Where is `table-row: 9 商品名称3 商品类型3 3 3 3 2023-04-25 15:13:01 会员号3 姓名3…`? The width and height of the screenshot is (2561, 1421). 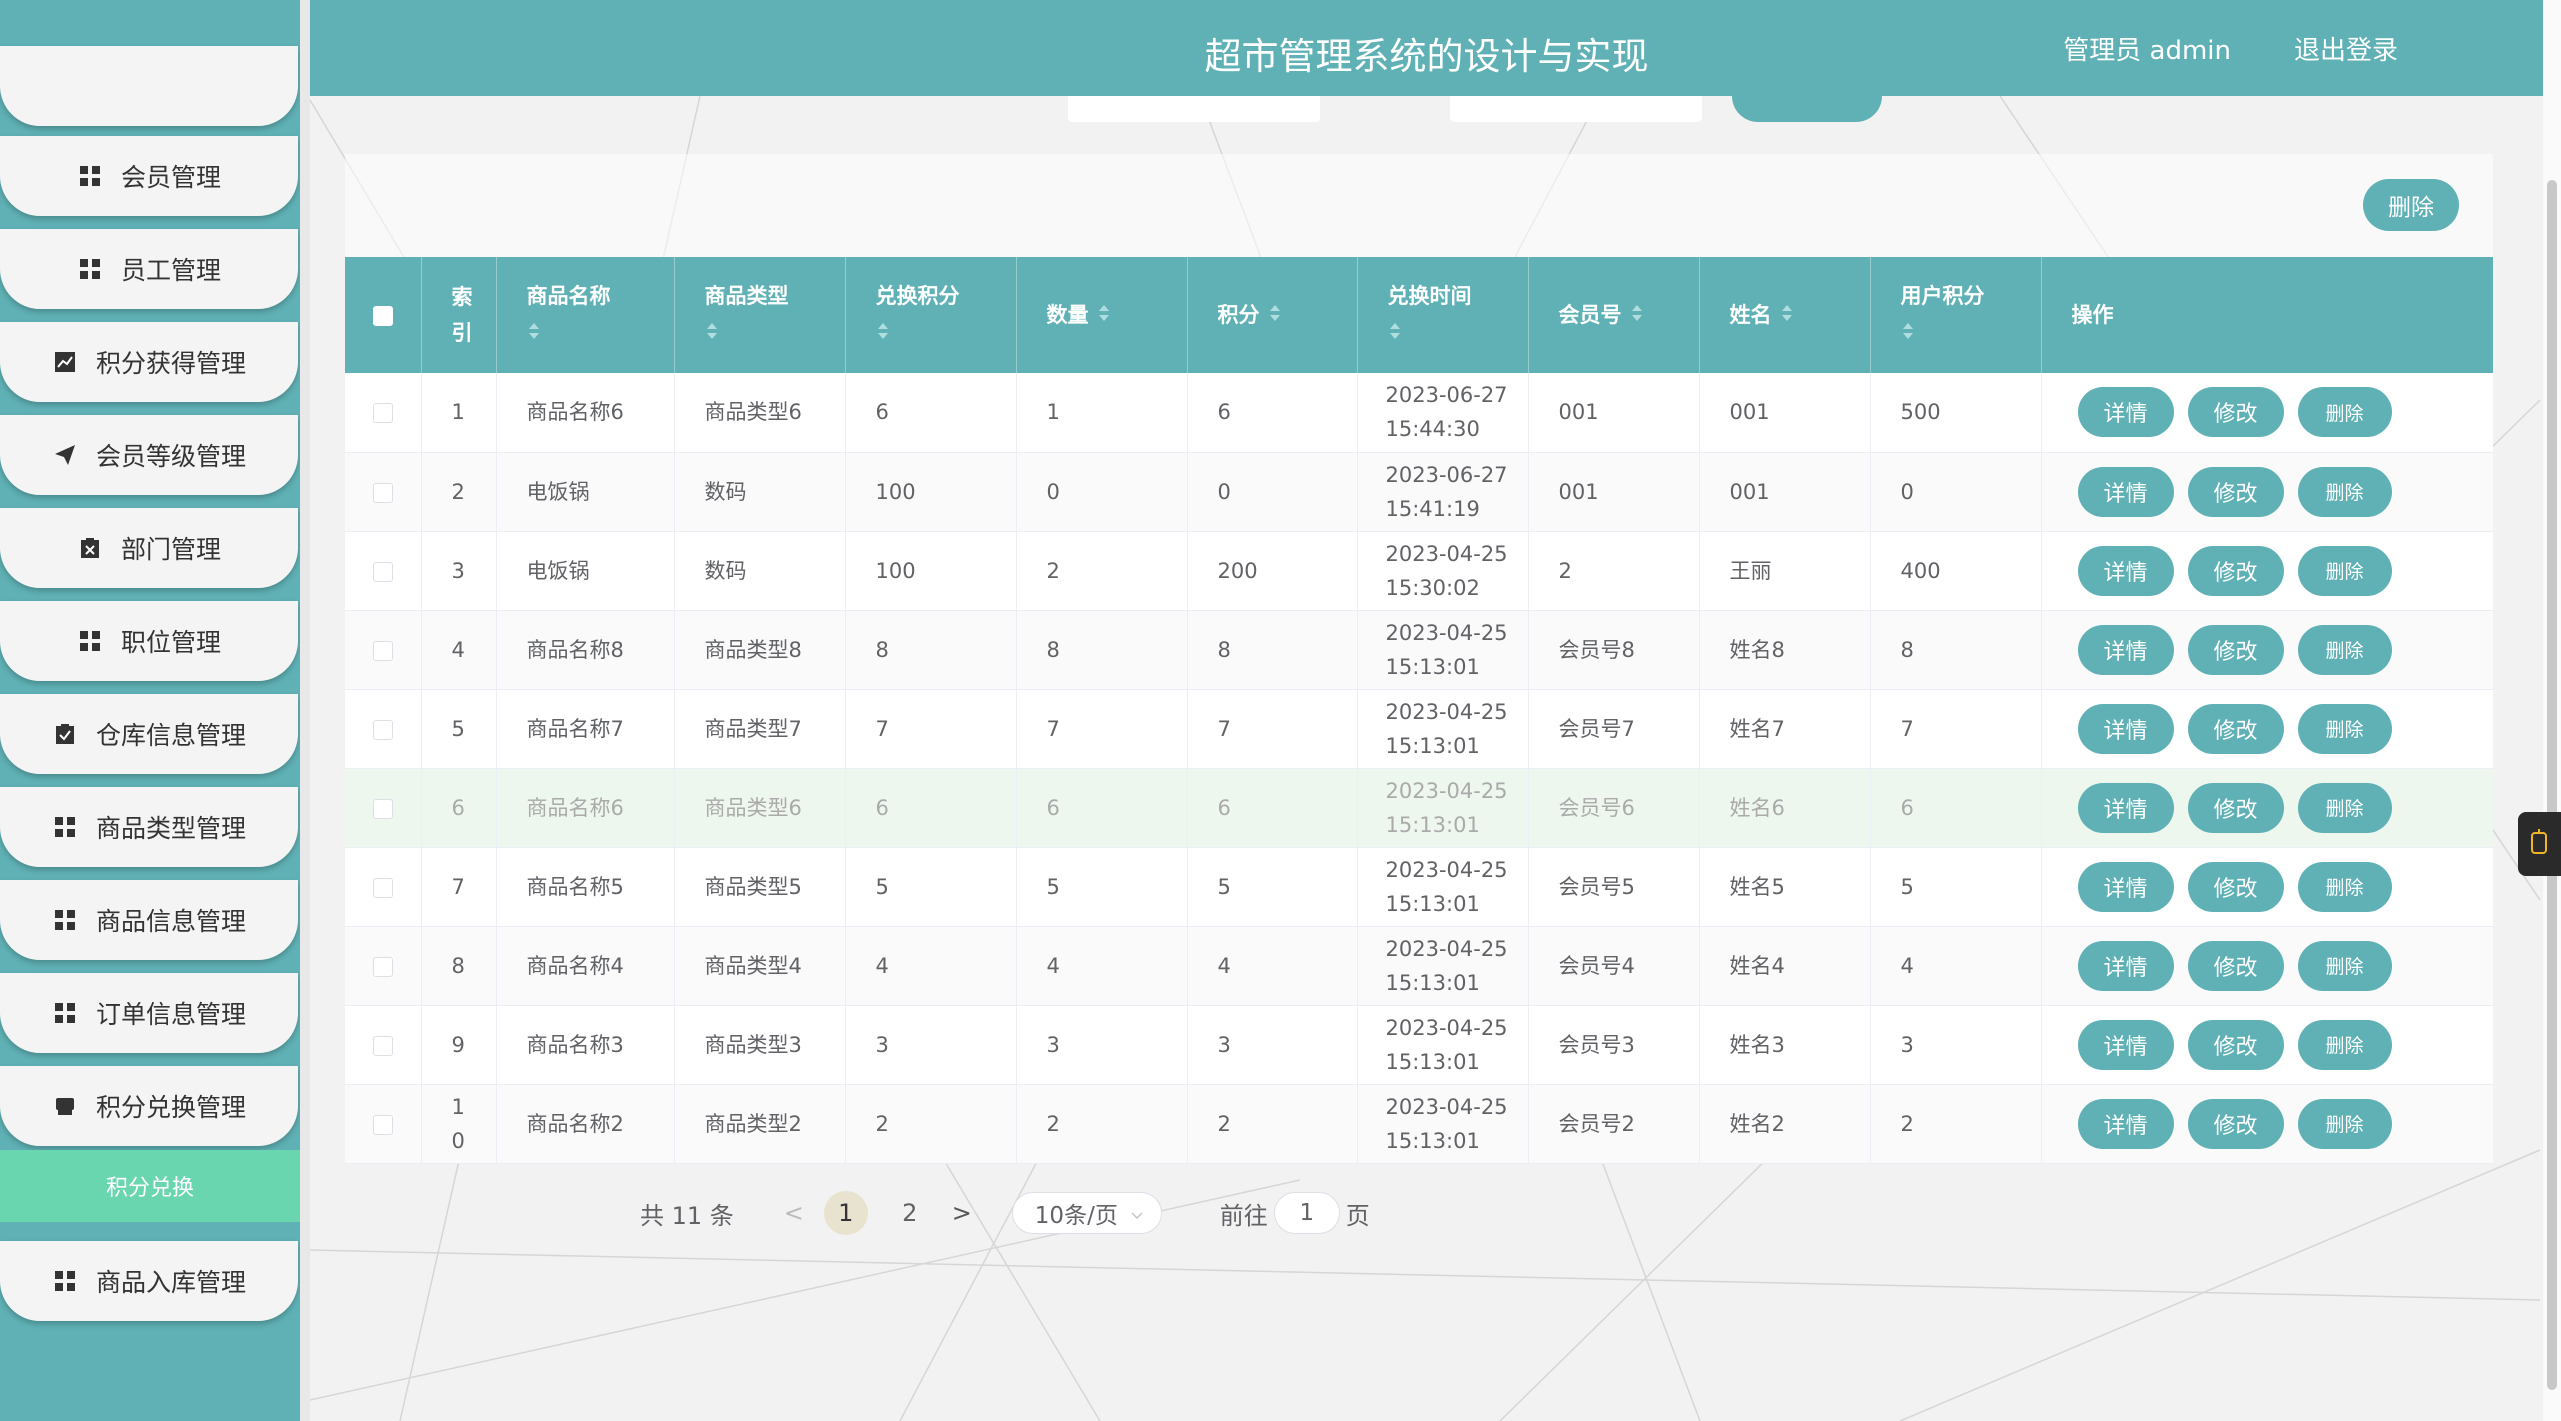 table-row: 9 商品名称3 商品类型3 3 3 3 2023-04-25 15:13:01 会员号3 姓名3… is located at coordinates (1419, 1045).